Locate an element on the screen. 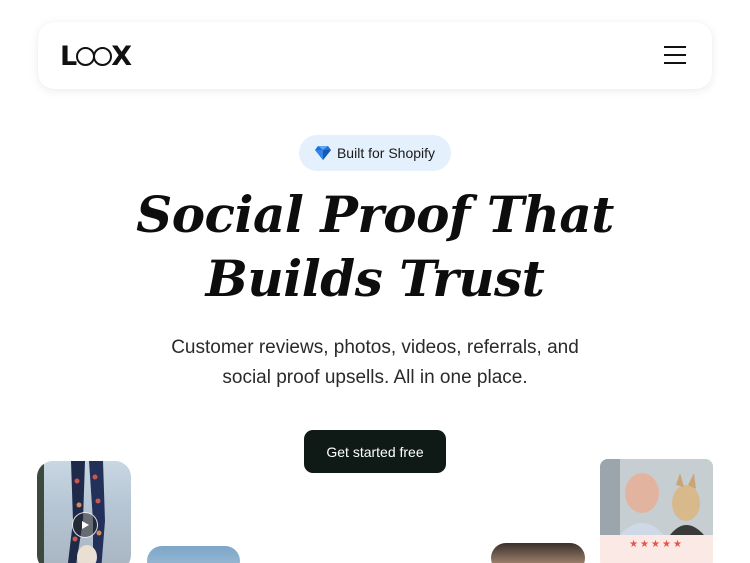 This screenshot has height=563, width=750. headline-line-2: Builds Trust is located at coordinates (375, 278).